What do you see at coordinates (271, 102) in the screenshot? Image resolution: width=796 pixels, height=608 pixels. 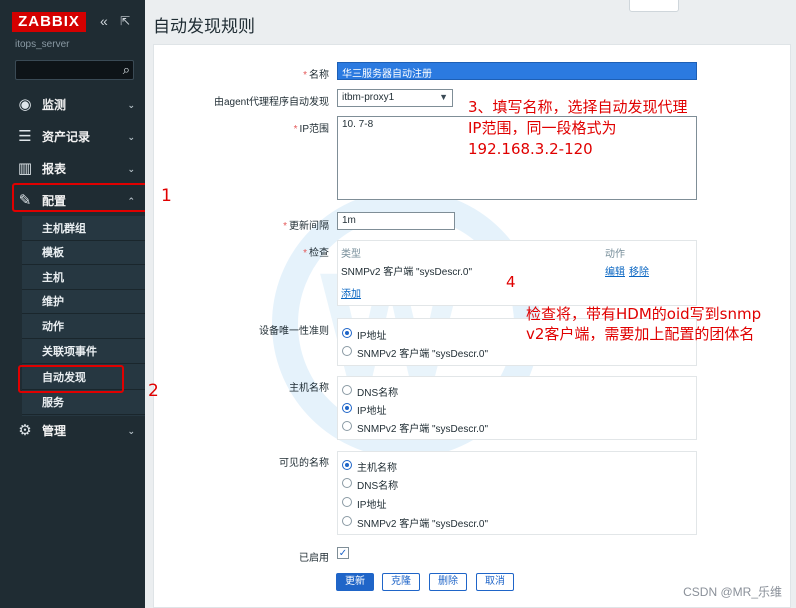 I see `proxy-label: 由agent代理程序自动发现` at bounding box center [271, 102].